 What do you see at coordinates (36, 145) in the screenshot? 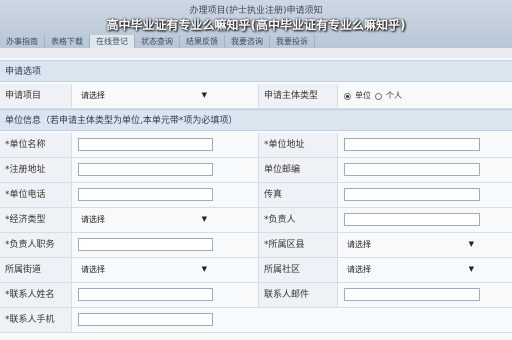
I see `unit-name-label: *单位名称` at bounding box center [36, 145].